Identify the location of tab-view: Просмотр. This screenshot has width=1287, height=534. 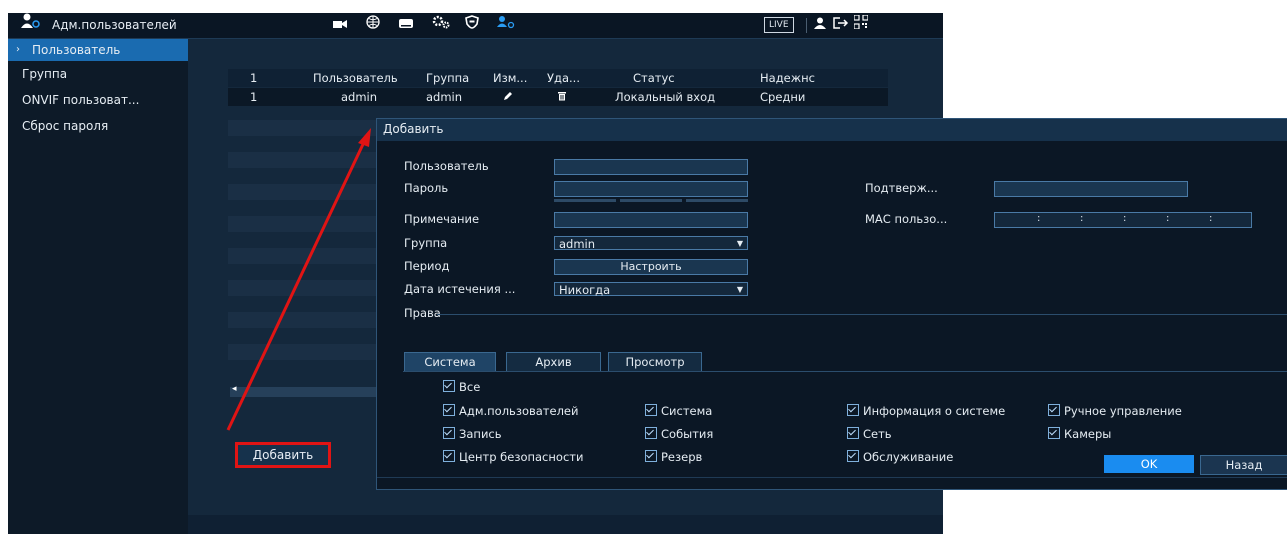
(655, 362).